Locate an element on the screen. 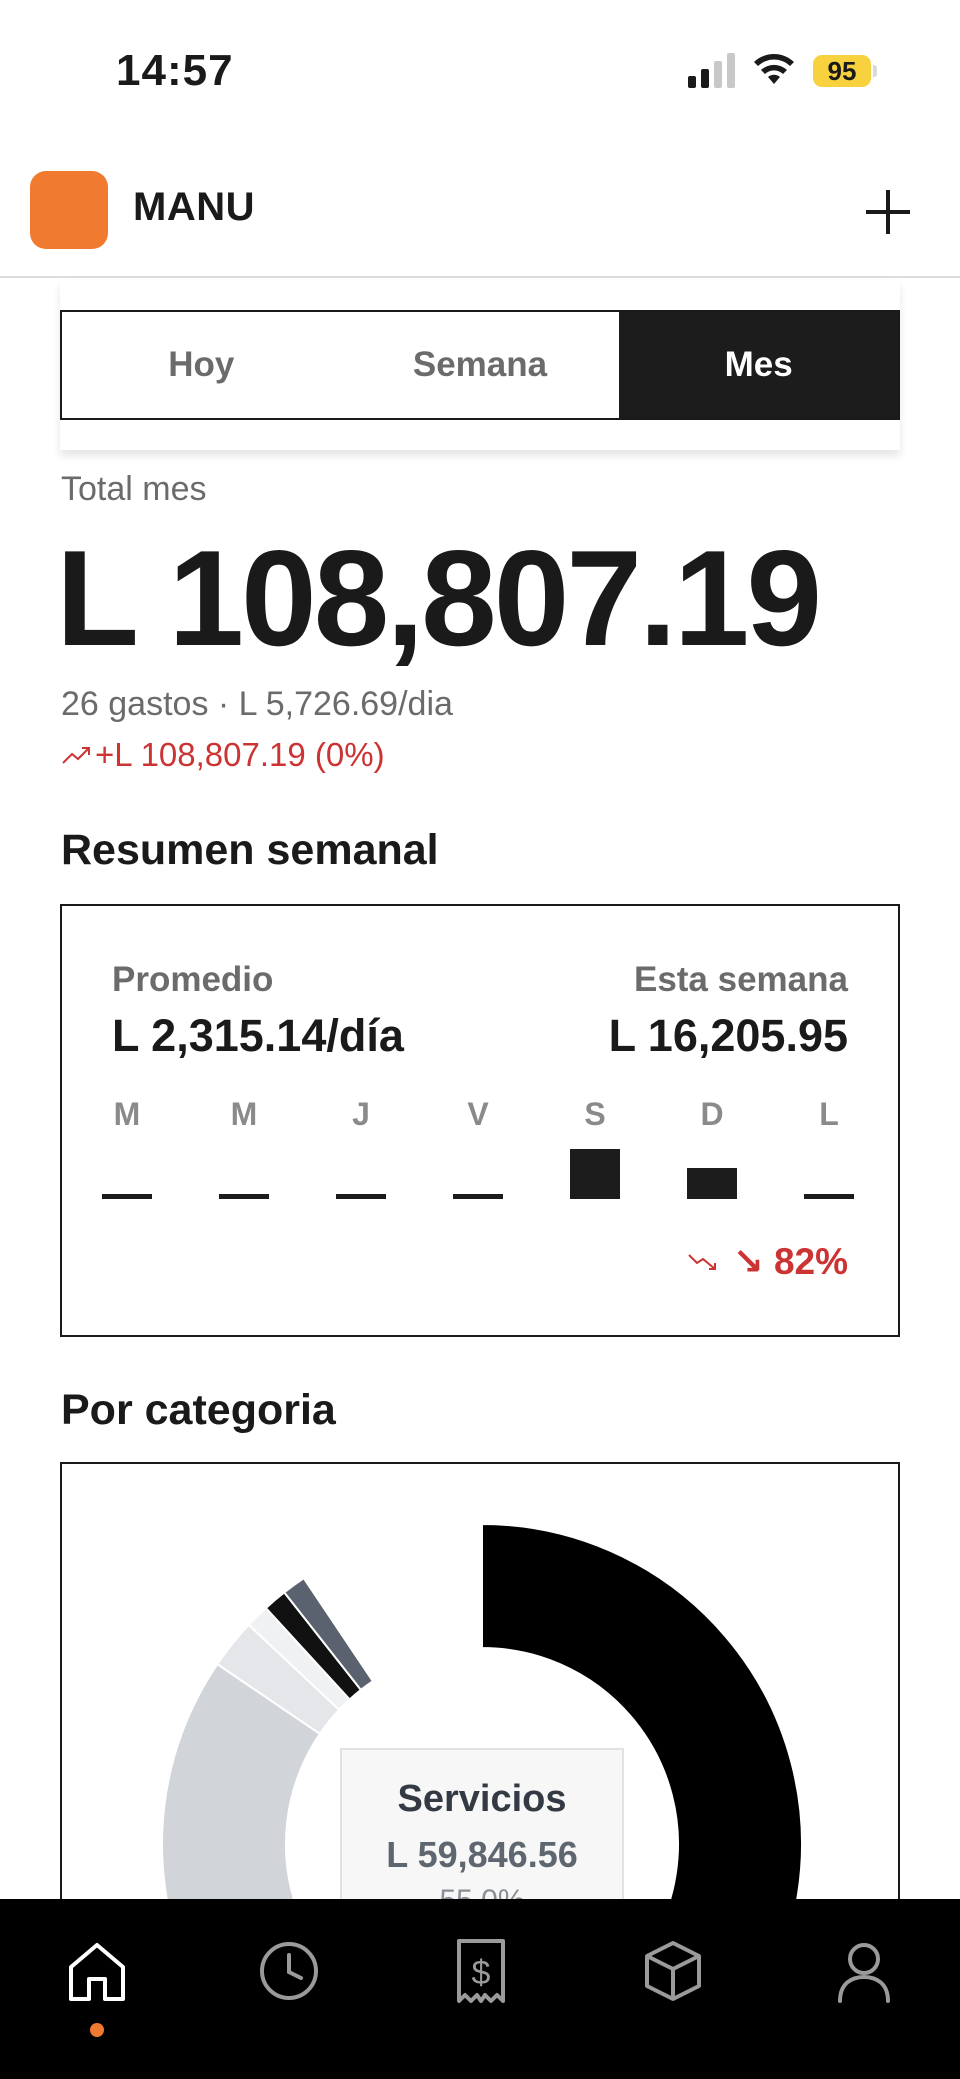 This screenshot has width=960, height=2079. day-letter: L is located at coordinates (829, 1114).